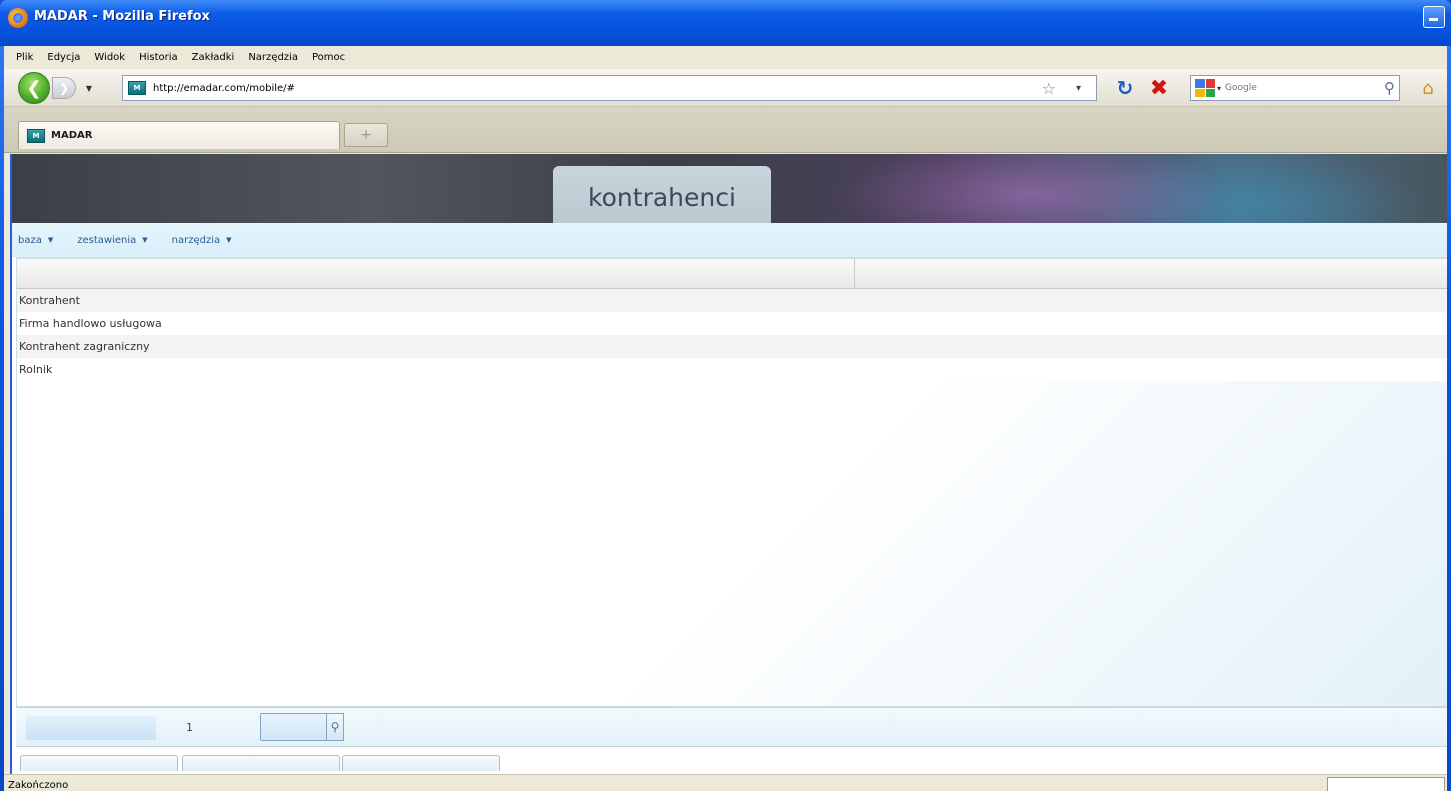  I want to click on header-title-box: kontrahenci, so click(662, 194).